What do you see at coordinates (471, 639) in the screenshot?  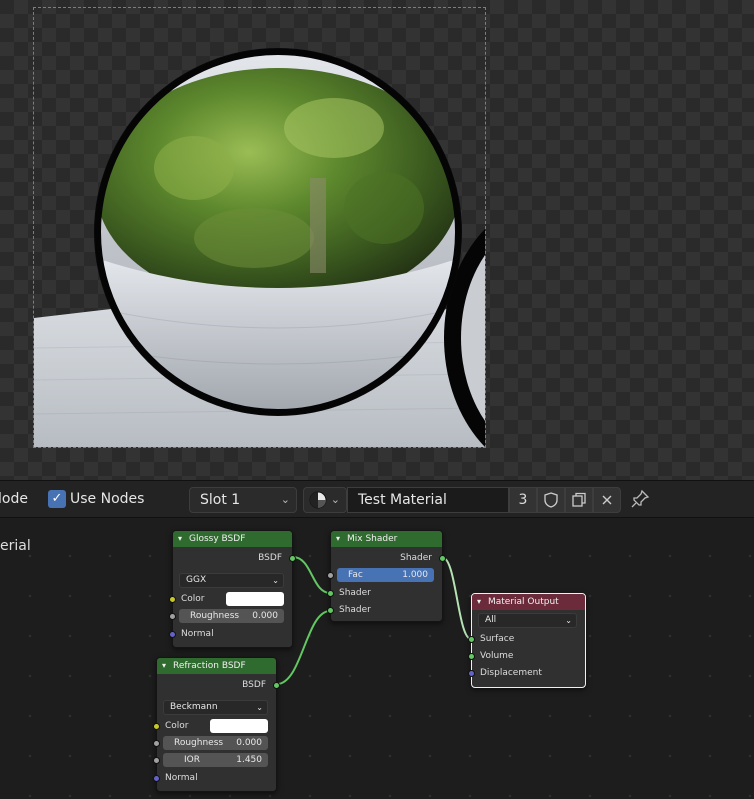 I see `output-surface-socket` at bounding box center [471, 639].